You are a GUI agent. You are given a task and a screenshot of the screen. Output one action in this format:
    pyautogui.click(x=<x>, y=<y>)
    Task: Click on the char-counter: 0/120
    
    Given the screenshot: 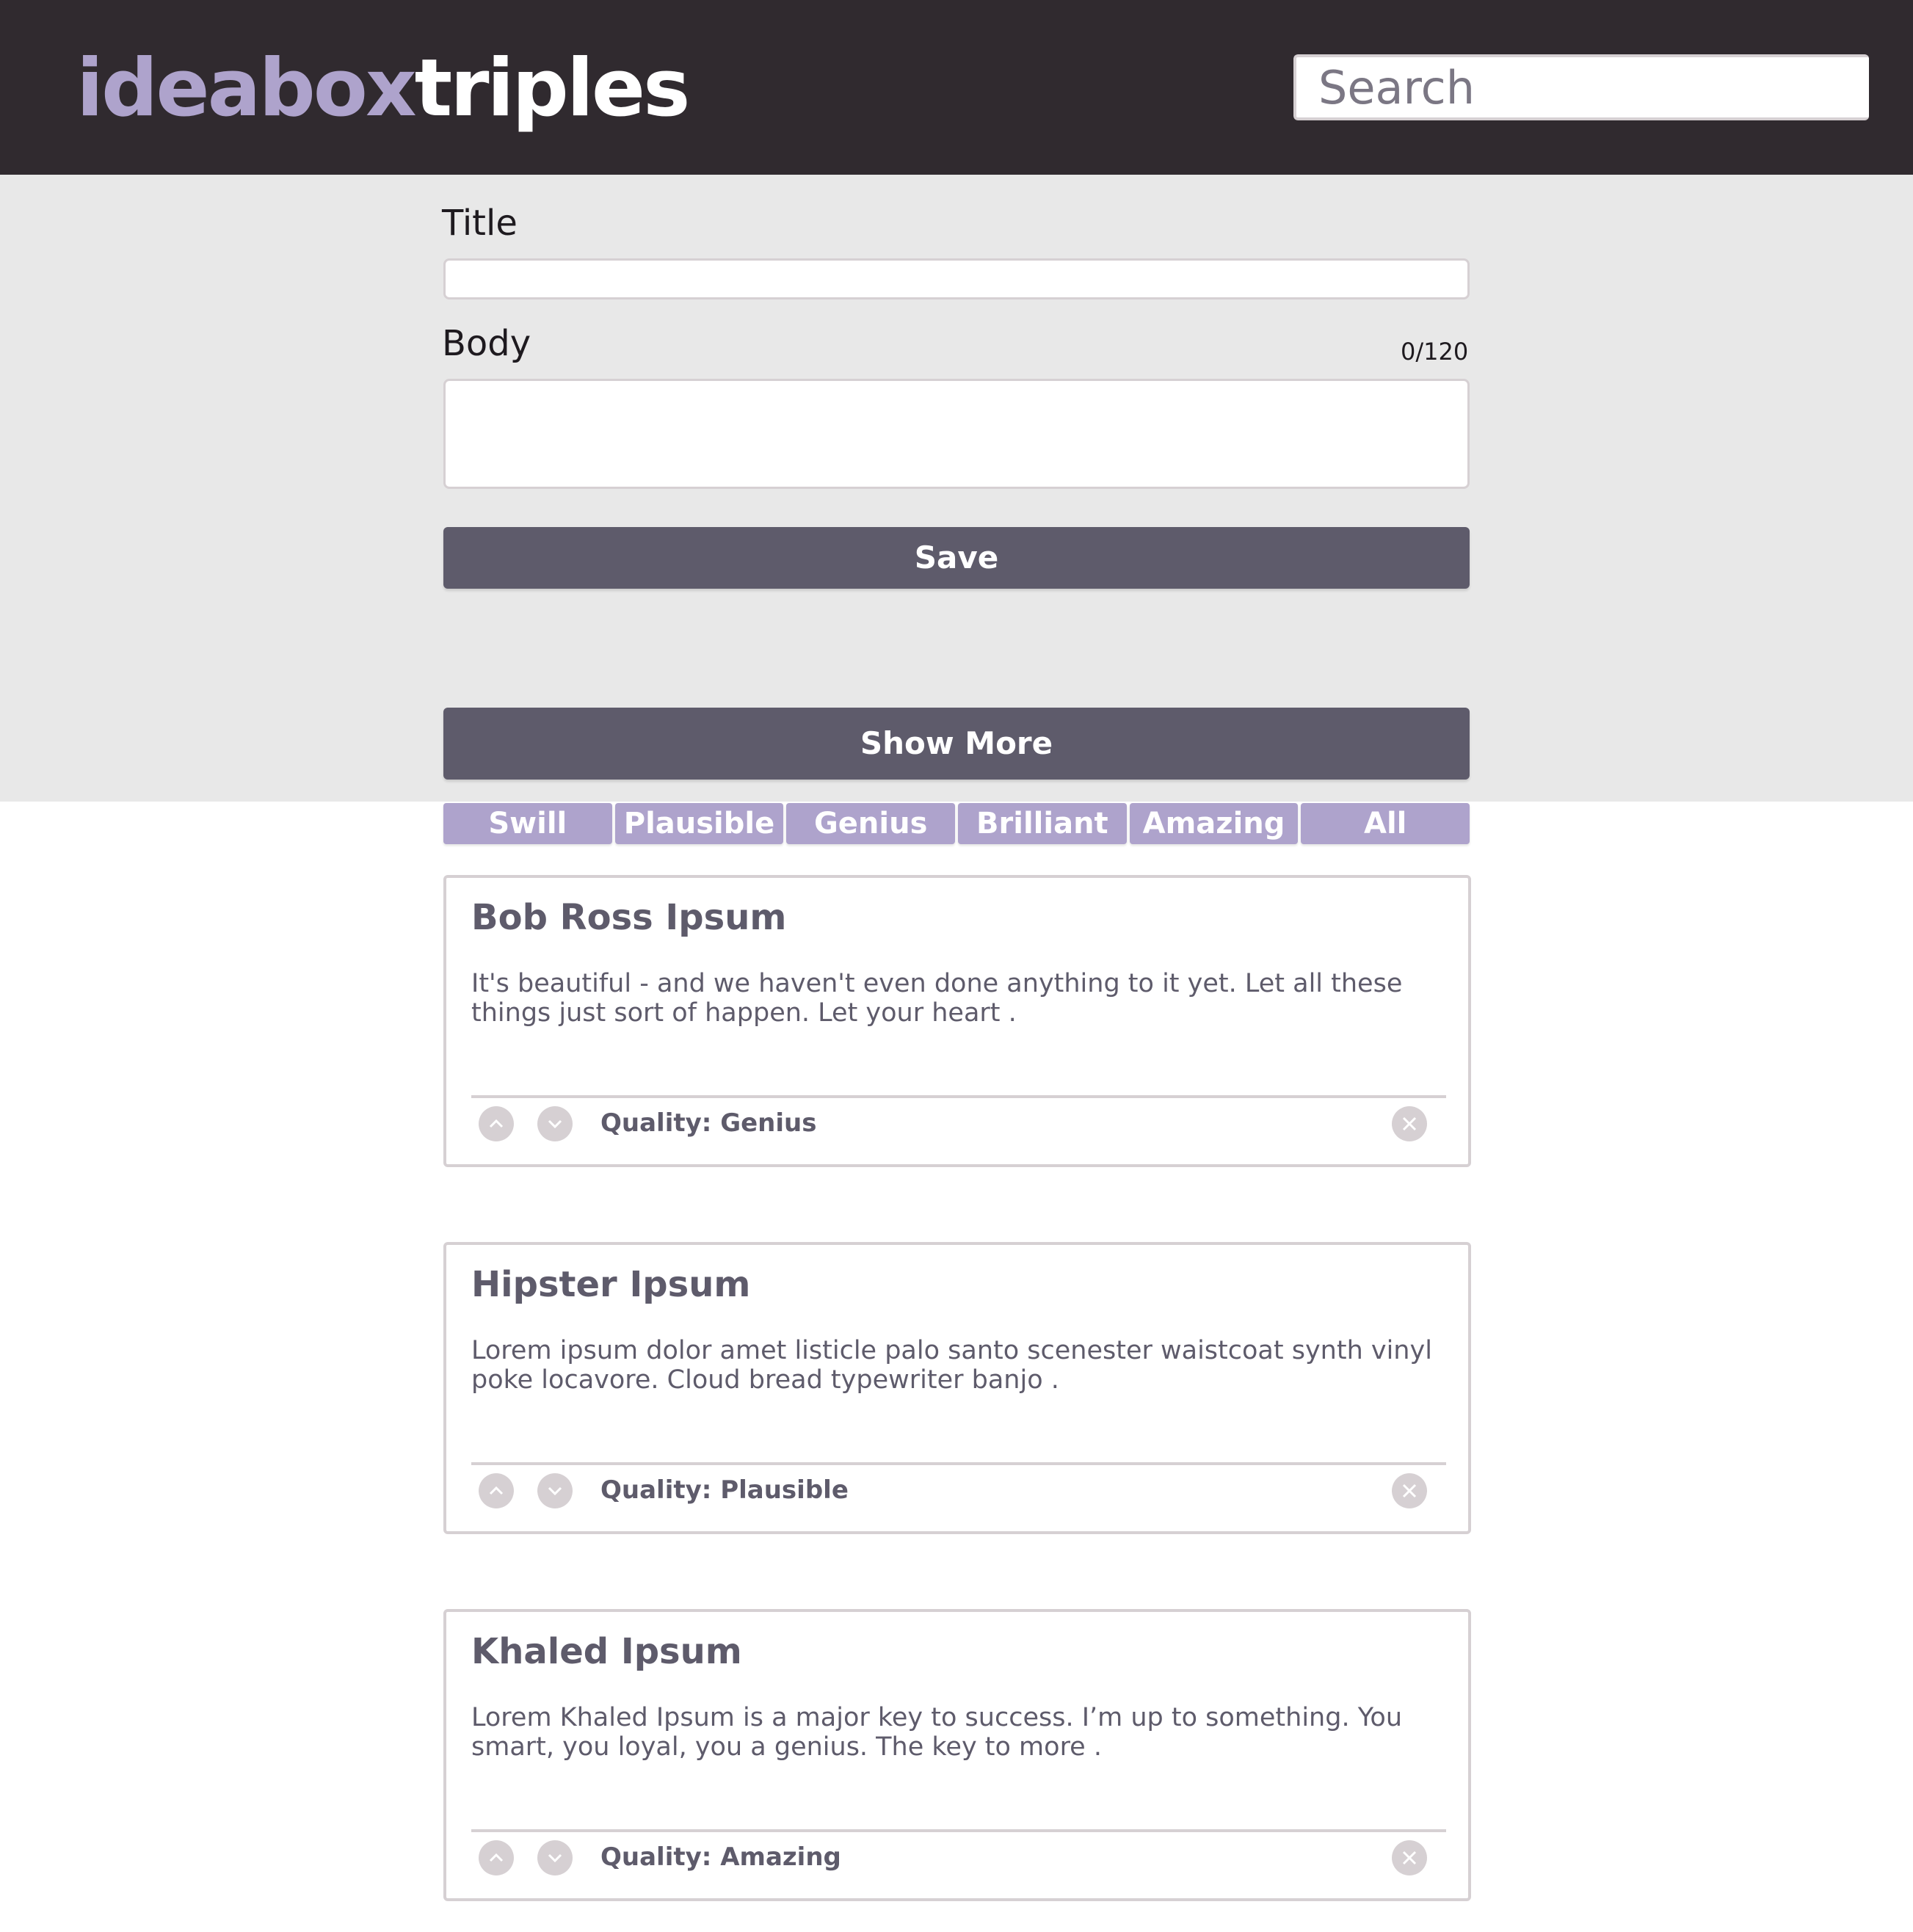 What is the action you would take?
    pyautogui.click(x=1435, y=352)
    